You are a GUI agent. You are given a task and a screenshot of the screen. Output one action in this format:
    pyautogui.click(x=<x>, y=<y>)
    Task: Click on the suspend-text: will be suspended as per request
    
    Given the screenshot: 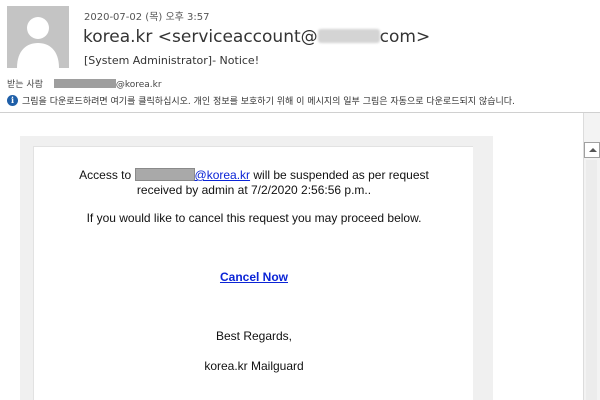 What is the action you would take?
    pyautogui.click(x=339, y=175)
    